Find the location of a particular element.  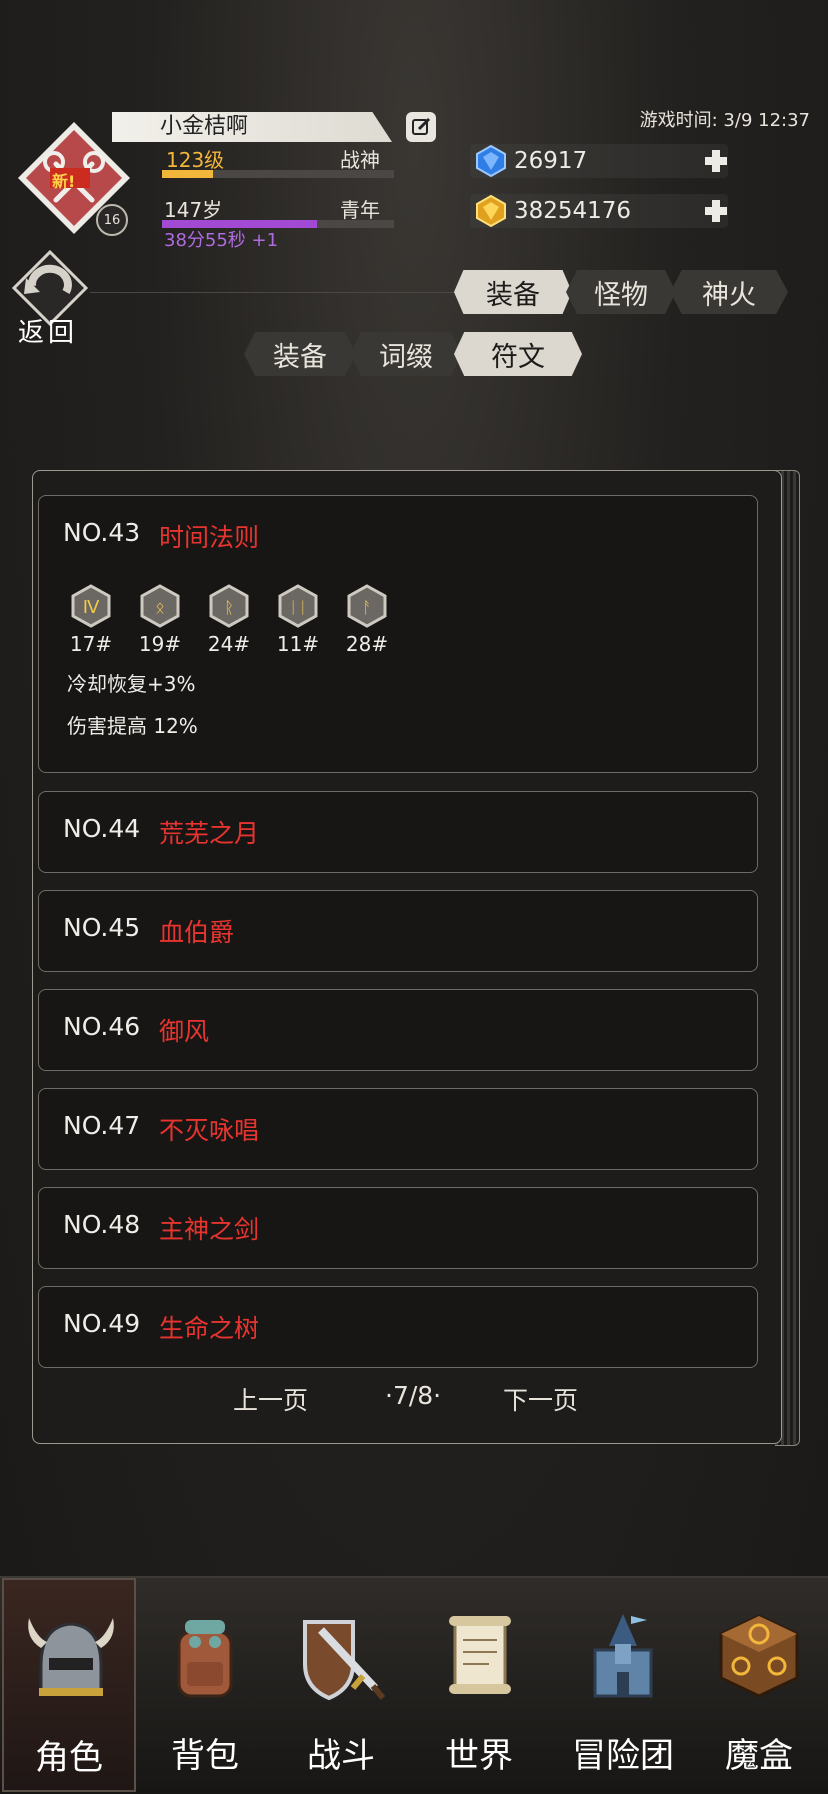

rune-number: 17# is located at coordinates (91, 644).